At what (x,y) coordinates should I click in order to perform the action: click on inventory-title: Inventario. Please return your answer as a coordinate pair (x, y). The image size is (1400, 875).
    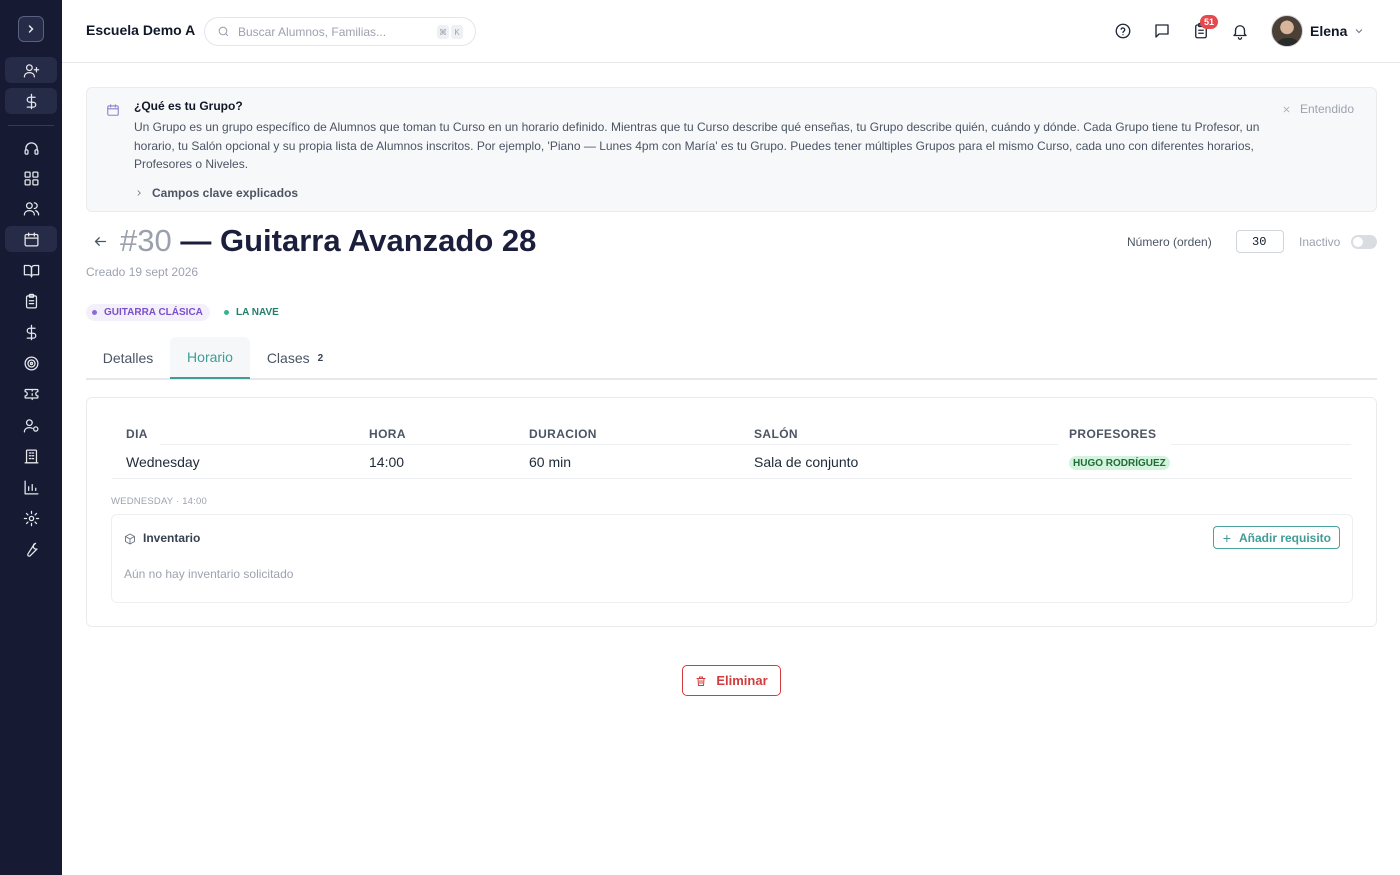
    Looking at the image, I should click on (172, 538).